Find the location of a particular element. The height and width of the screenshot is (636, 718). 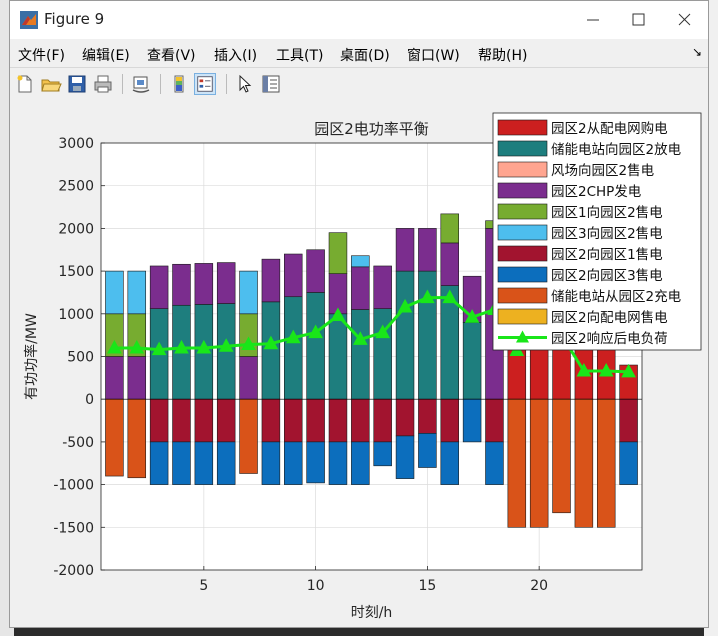

legend-label: 园区2CHP发电 is located at coordinates (596, 192).